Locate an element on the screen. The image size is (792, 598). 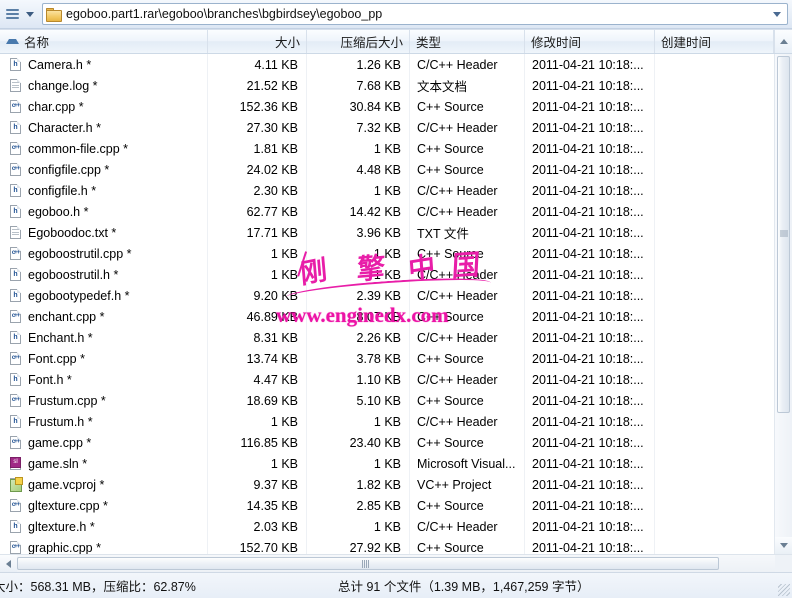
cell-size: 8.31 KB is located at coordinates (275, 337).